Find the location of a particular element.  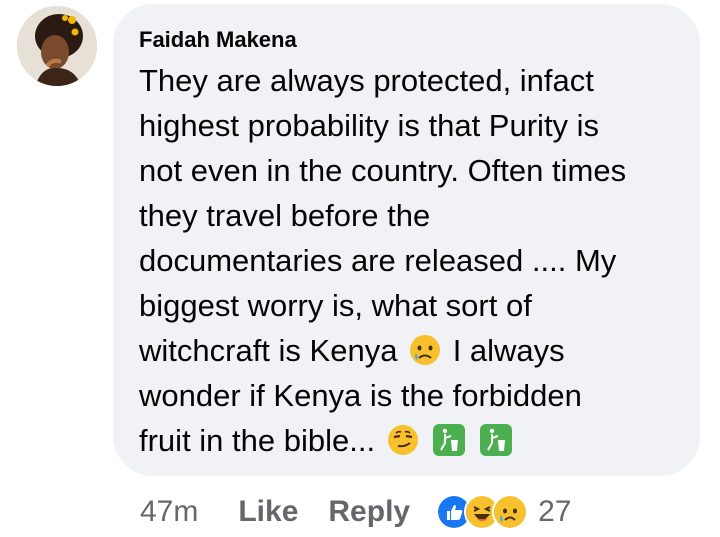

comment-line-emoji: witchcraft is Kenya I always is located at coordinates (407, 350).